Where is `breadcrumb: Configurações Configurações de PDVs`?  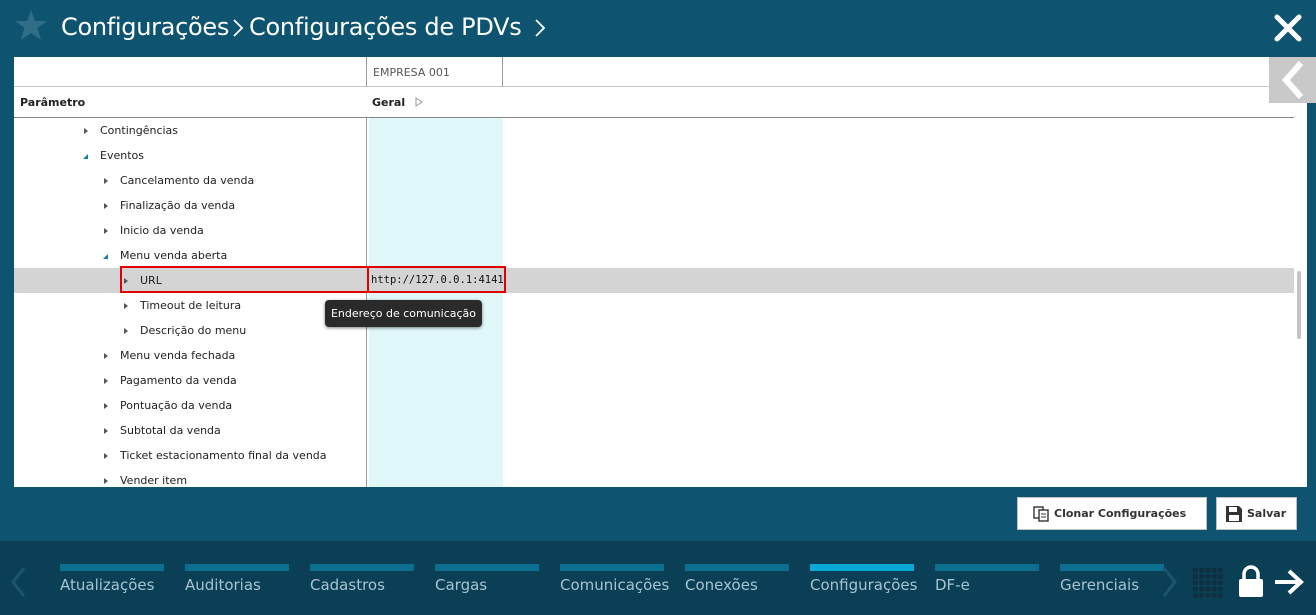 breadcrumb: Configurações Configurações de PDVs is located at coordinates (306, 27).